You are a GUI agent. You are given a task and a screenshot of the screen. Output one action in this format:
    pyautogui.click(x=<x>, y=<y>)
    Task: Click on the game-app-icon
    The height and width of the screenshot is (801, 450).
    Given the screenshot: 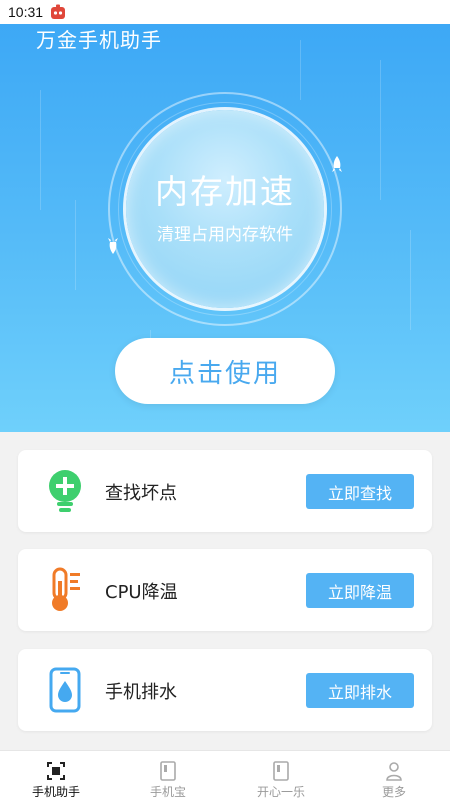 What is the action you would take?
    pyautogui.click(x=58, y=11)
    